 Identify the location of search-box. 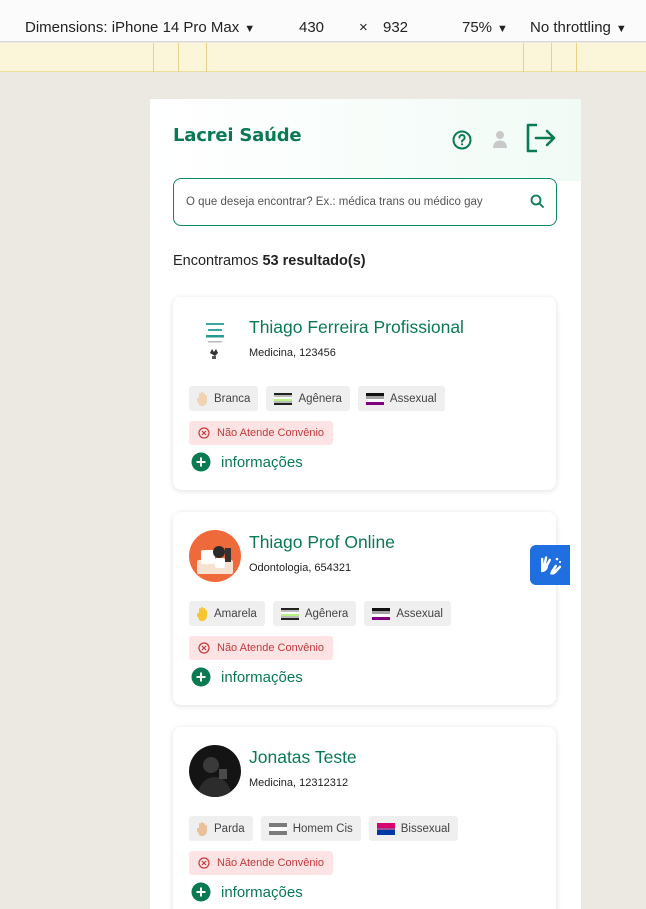
(365, 202).